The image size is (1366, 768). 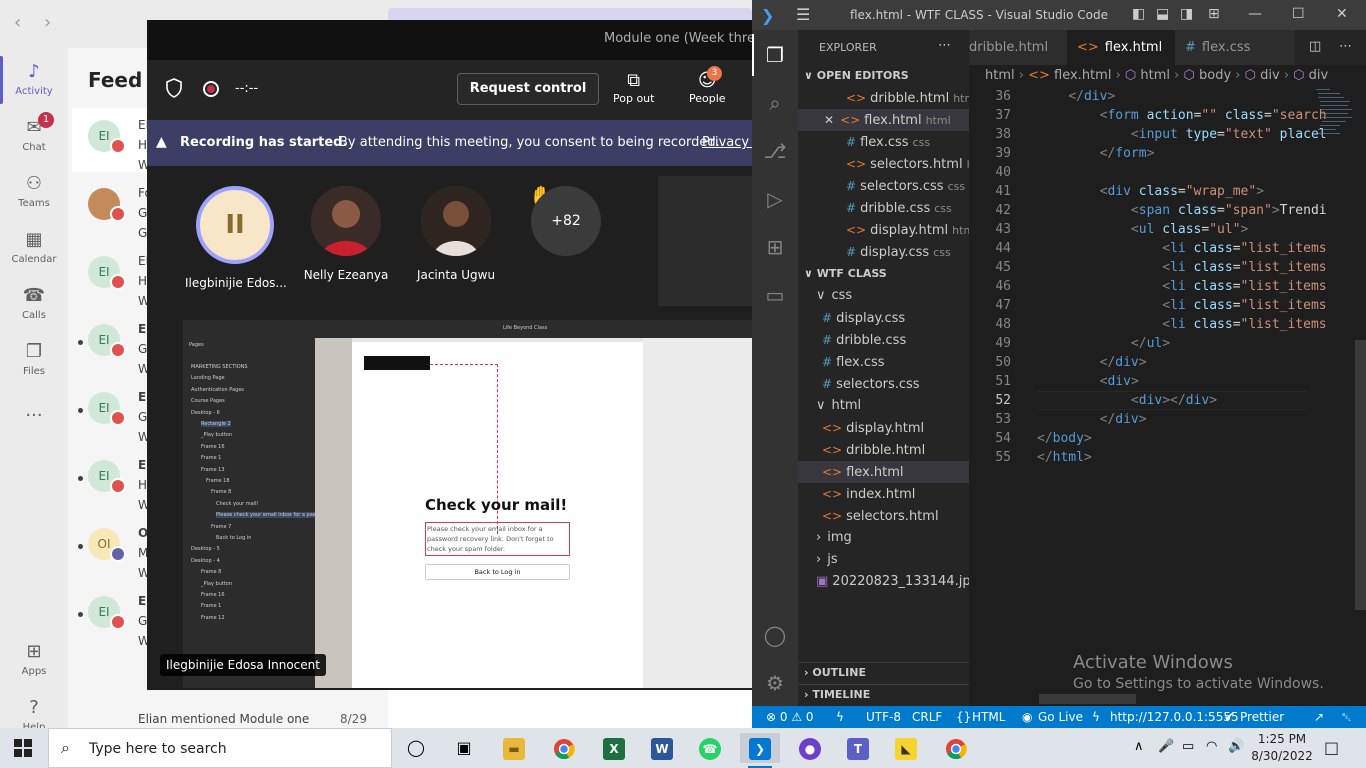 What do you see at coordinates (1331, 747) in the screenshot?
I see `notification-center-icon: □` at bounding box center [1331, 747].